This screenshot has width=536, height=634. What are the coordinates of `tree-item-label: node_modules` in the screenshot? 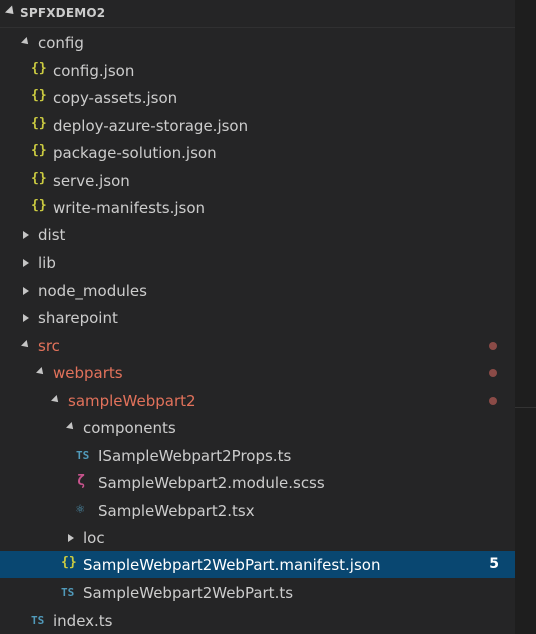 It's located at (92, 291).